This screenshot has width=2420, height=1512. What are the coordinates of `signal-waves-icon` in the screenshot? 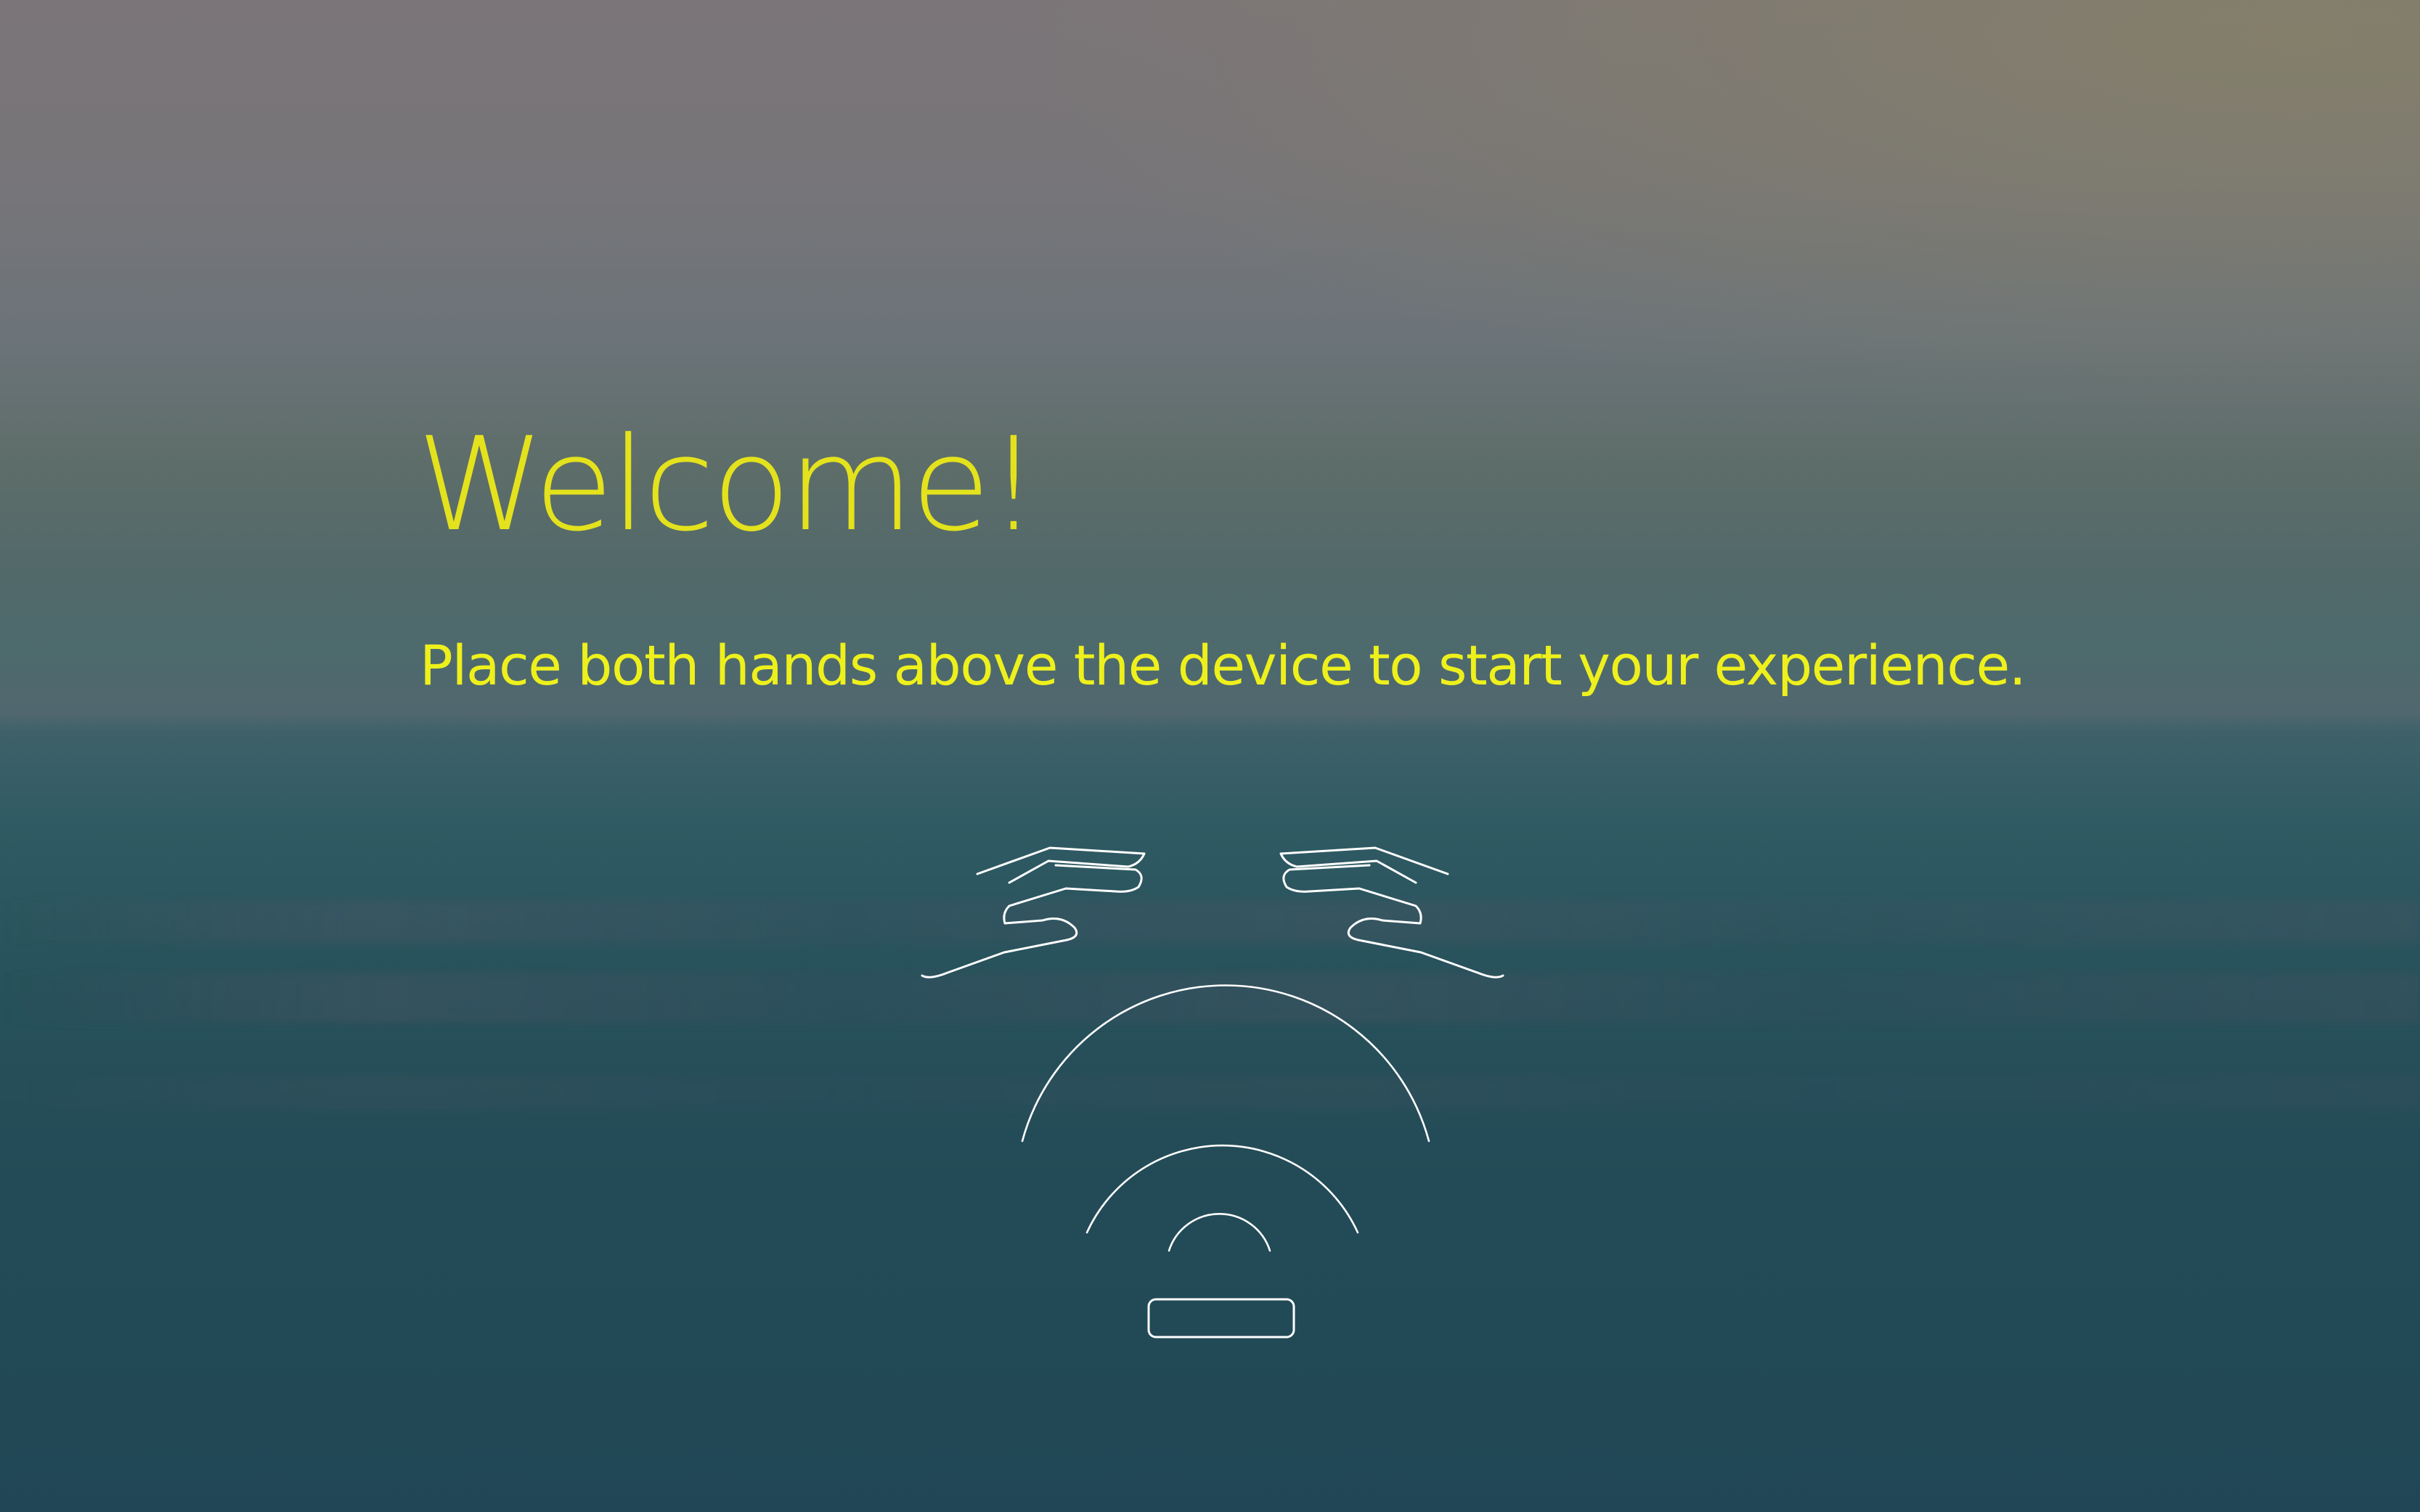 It's located at (1225, 1118).